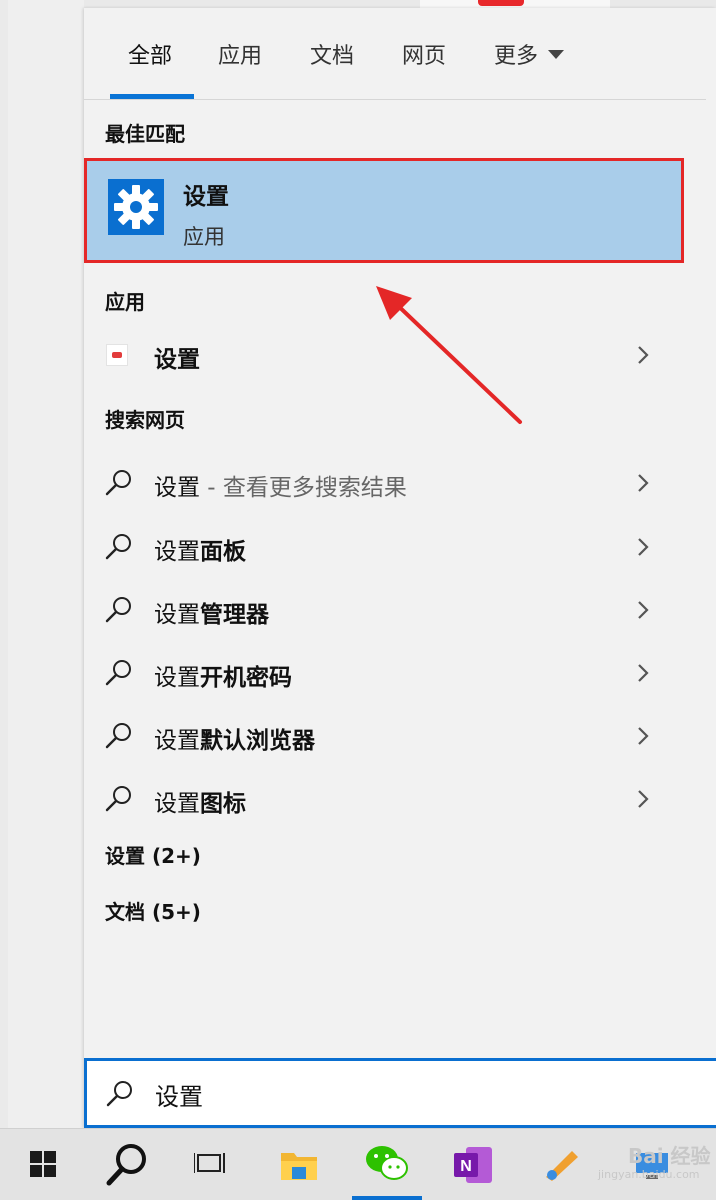  What do you see at coordinates (384, 210) in the screenshot?
I see `best-match-settings-app: 设置 应用` at bounding box center [384, 210].